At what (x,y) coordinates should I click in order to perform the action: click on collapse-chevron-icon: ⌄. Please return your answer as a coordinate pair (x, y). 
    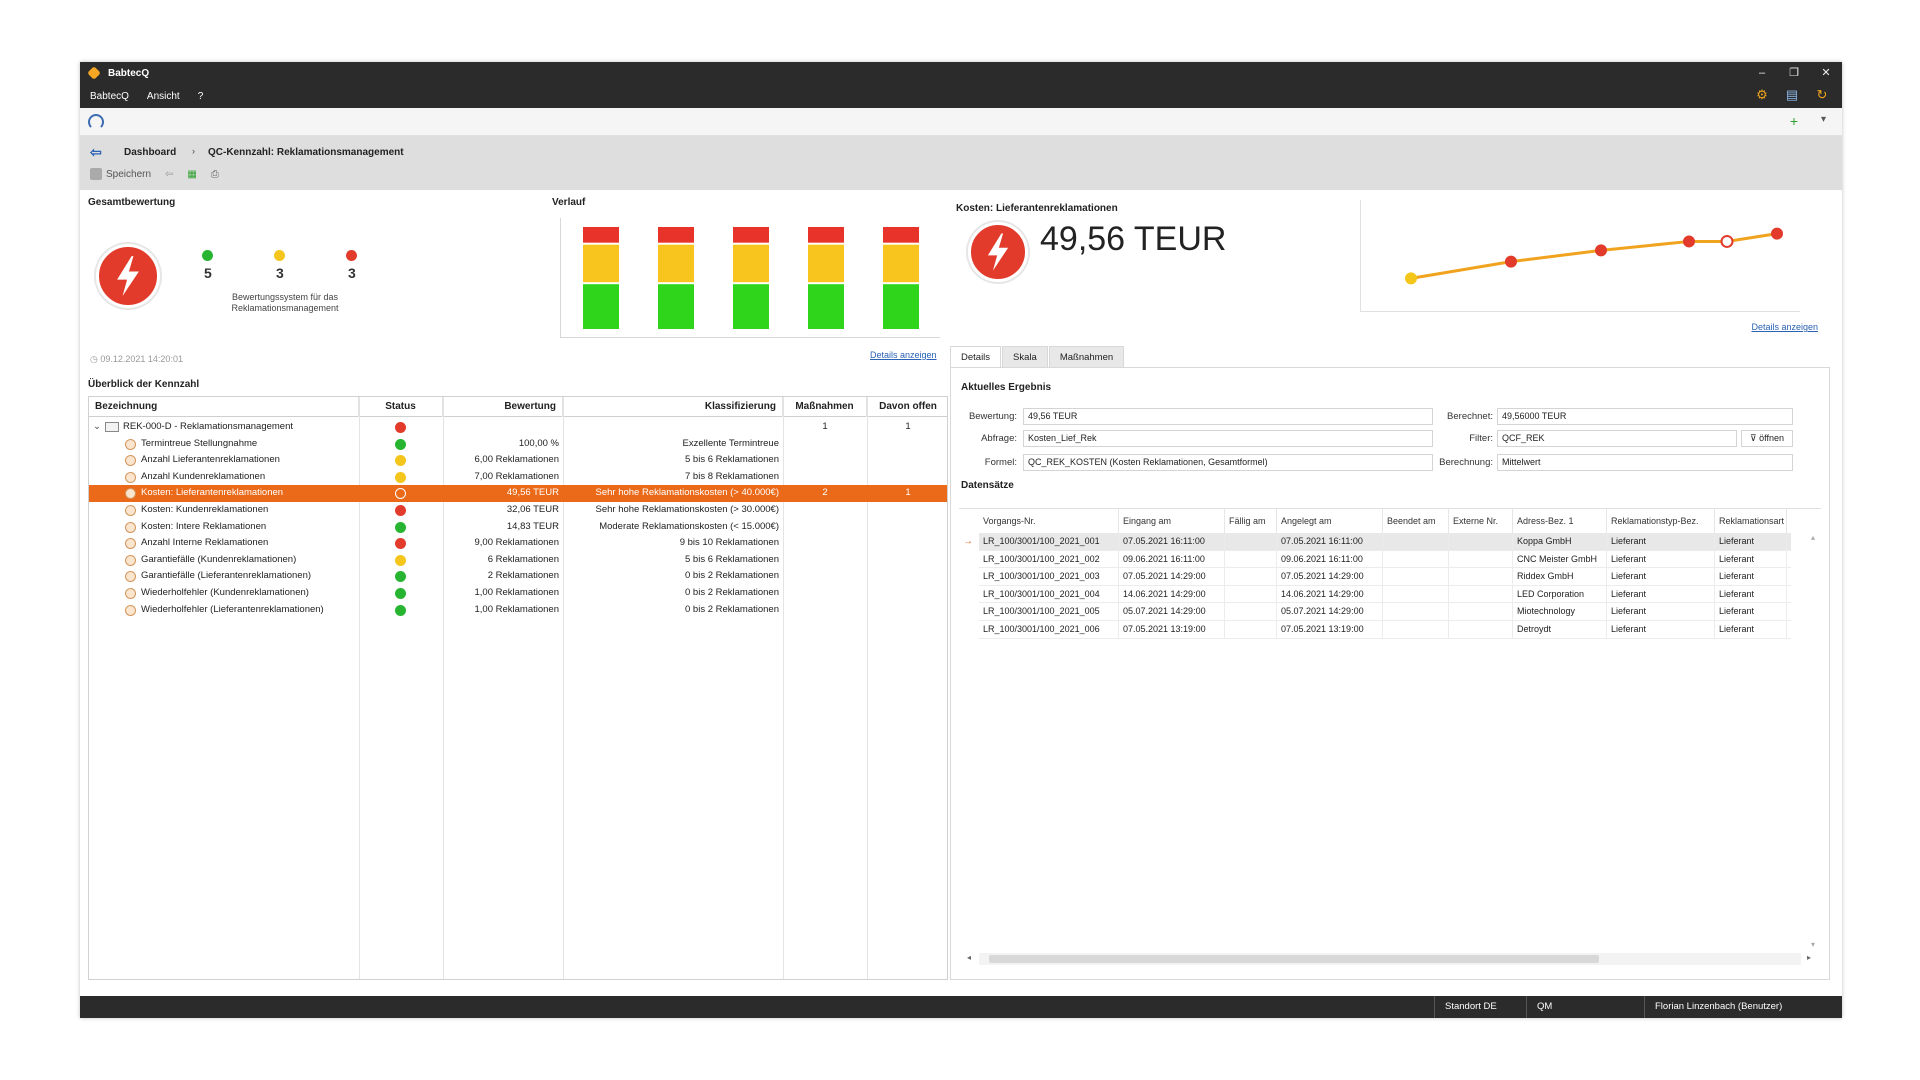
    Looking at the image, I should click on (97, 427).